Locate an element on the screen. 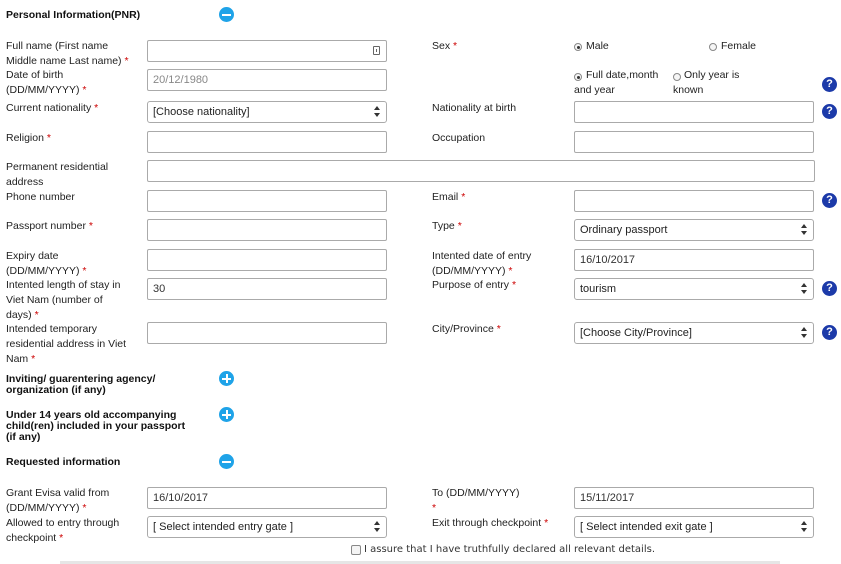  entry-gate-select: [ Select intended entry gate ] is located at coordinates (267, 527).